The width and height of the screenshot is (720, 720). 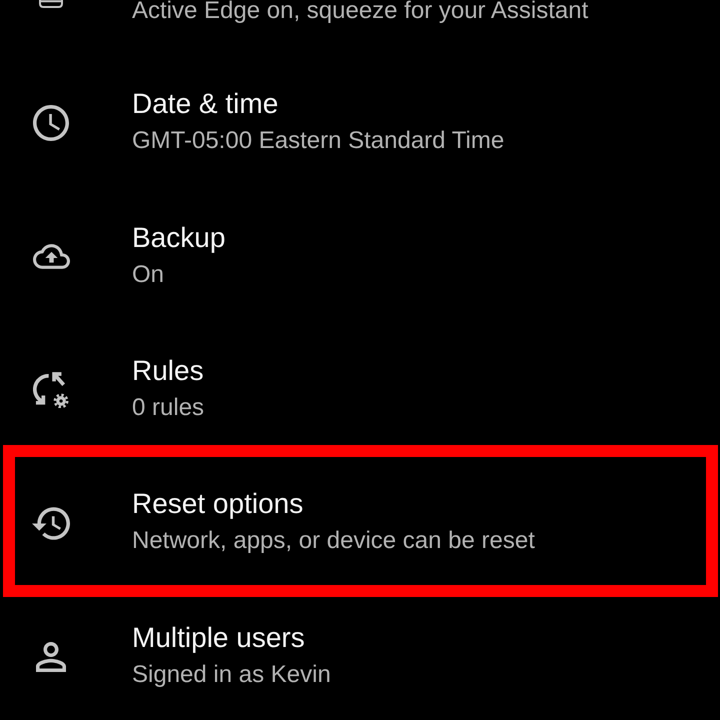 I want to click on setting-title: Reset options, so click(x=218, y=504).